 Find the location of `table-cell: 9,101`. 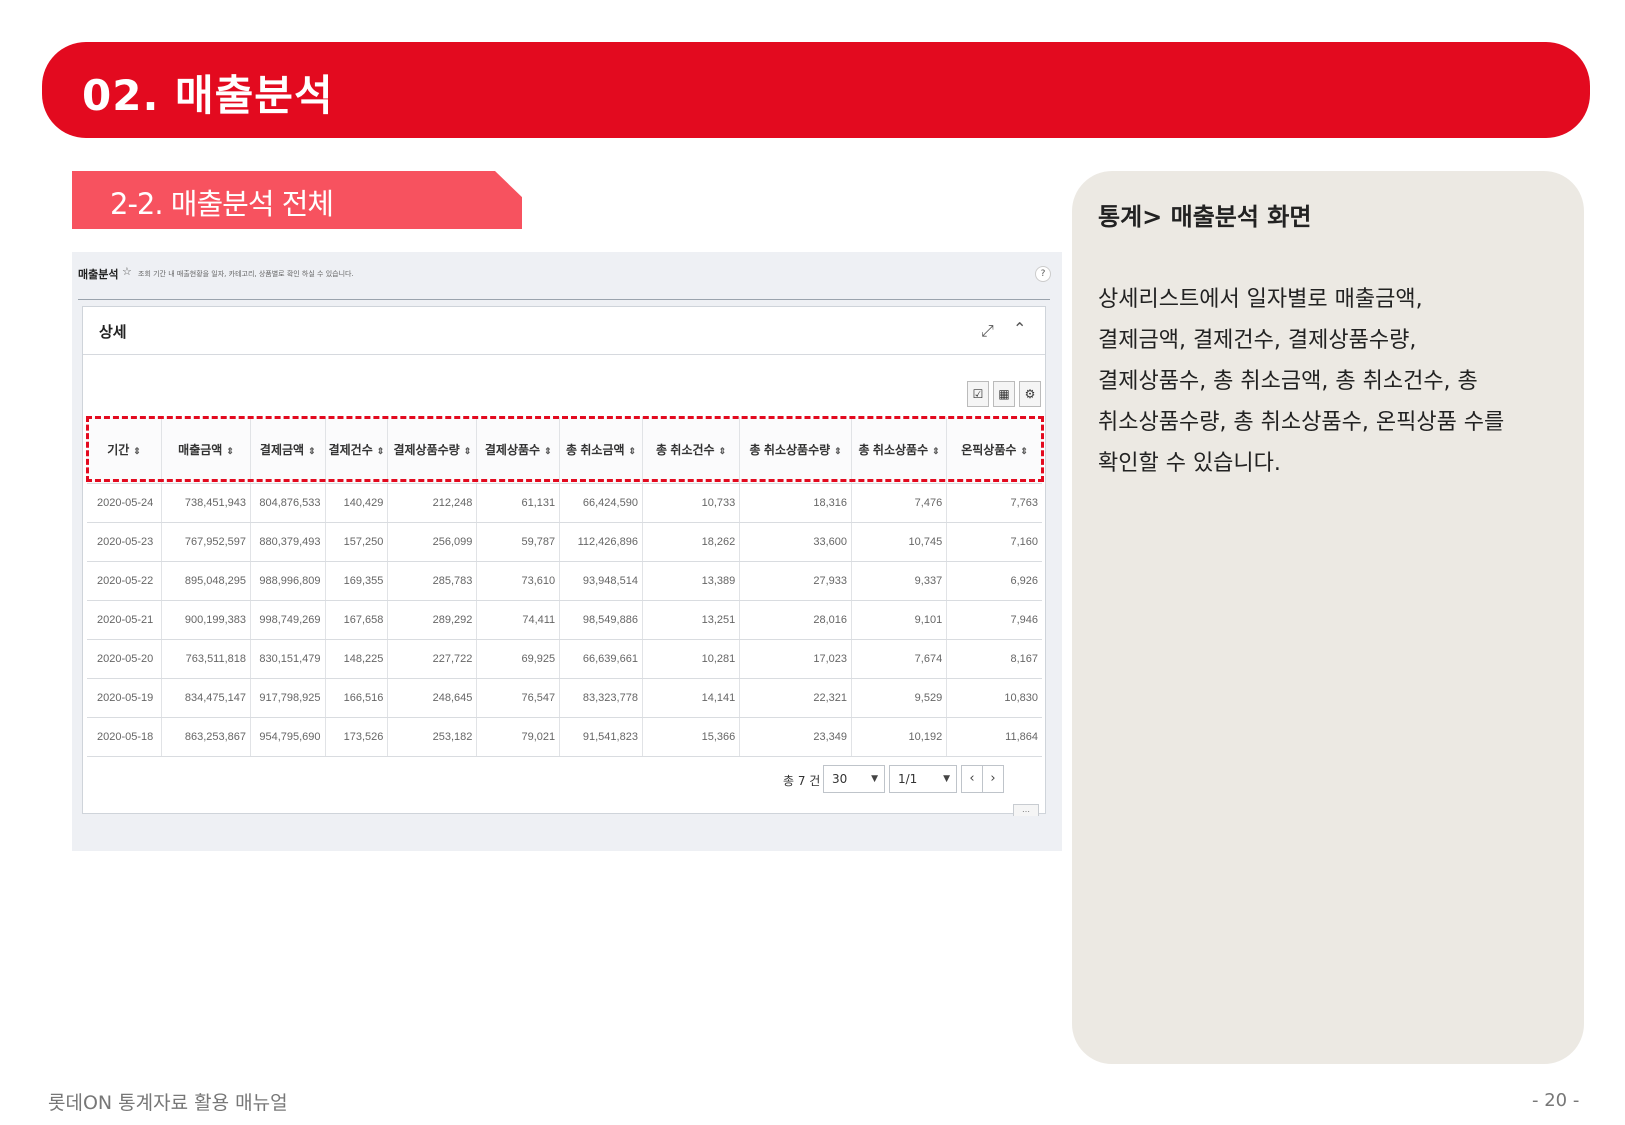

table-cell: 9,101 is located at coordinates (899, 620).